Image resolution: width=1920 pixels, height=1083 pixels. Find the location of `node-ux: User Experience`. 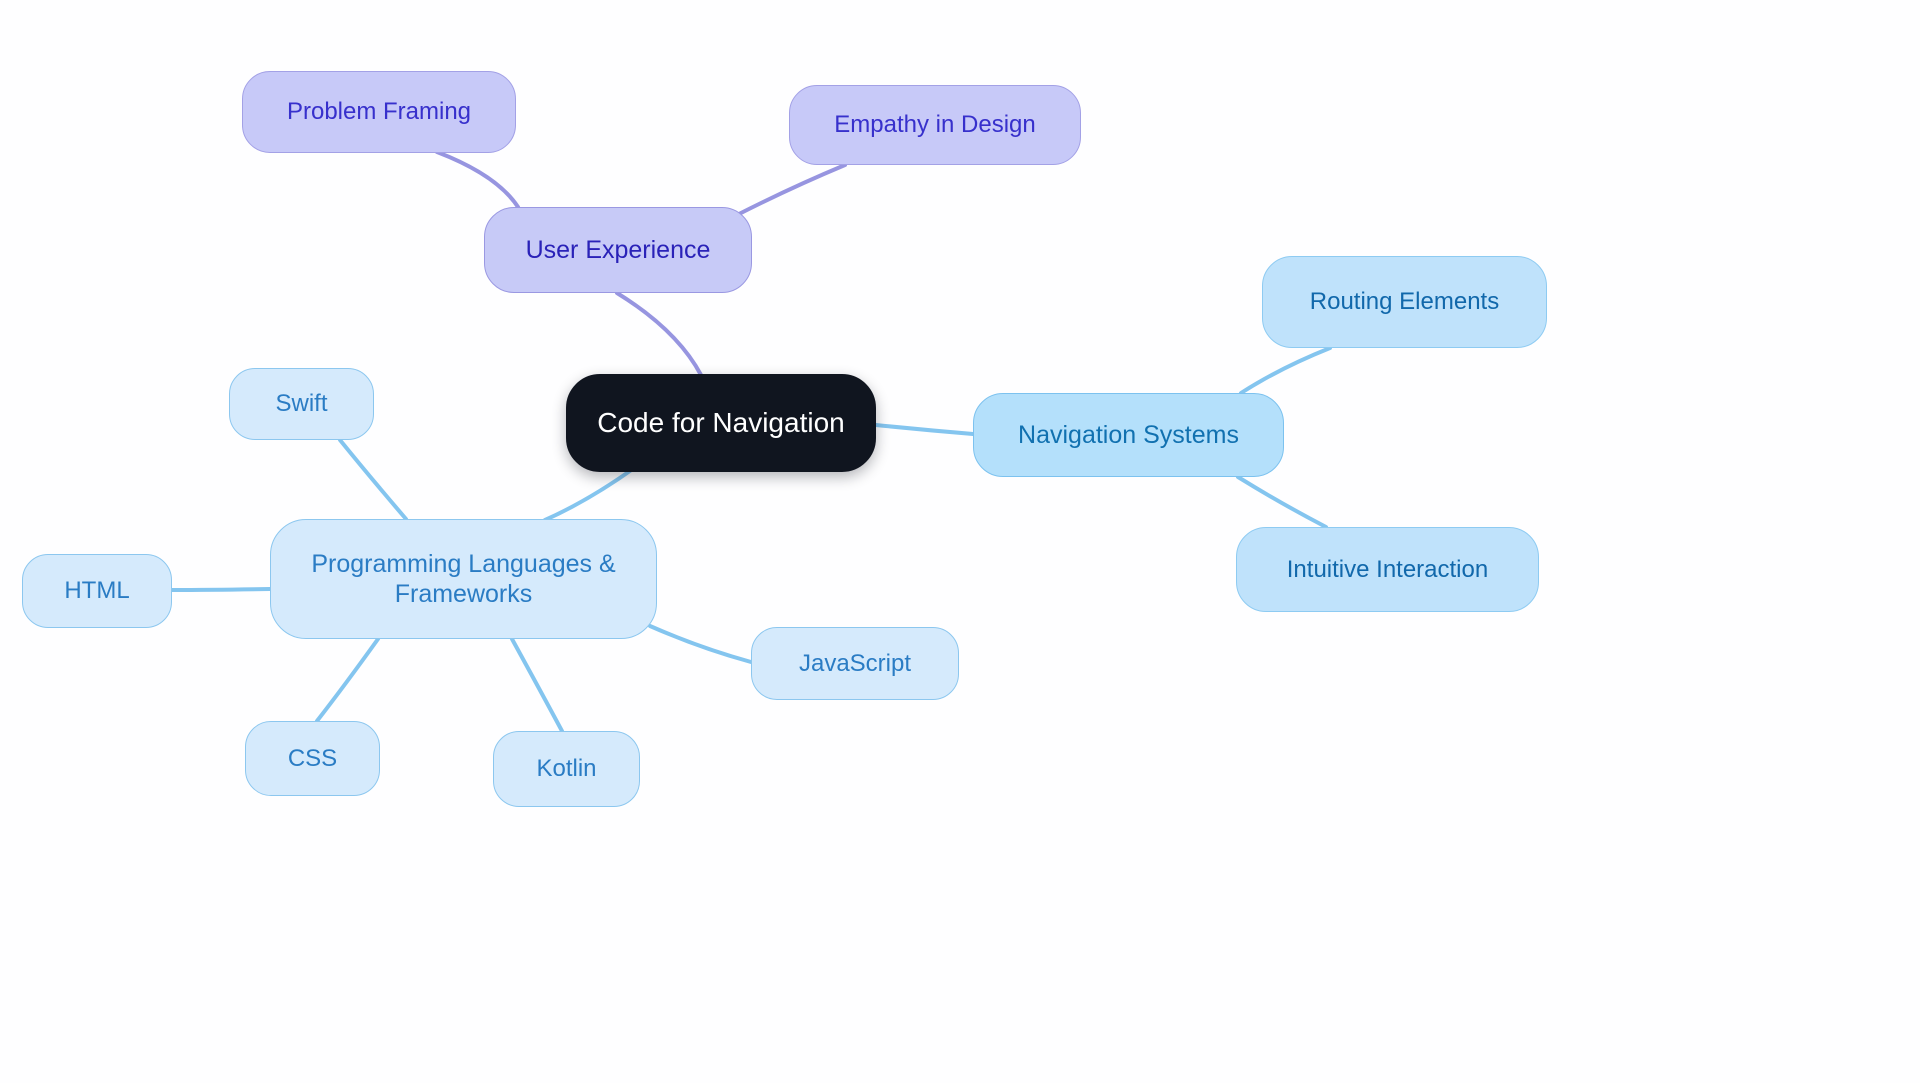

node-ux: User Experience is located at coordinates (618, 250).